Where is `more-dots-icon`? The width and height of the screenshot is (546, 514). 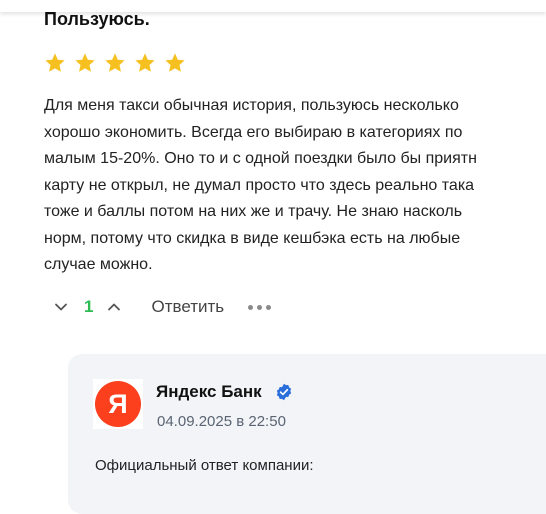
more-dots-icon is located at coordinates (260, 307).